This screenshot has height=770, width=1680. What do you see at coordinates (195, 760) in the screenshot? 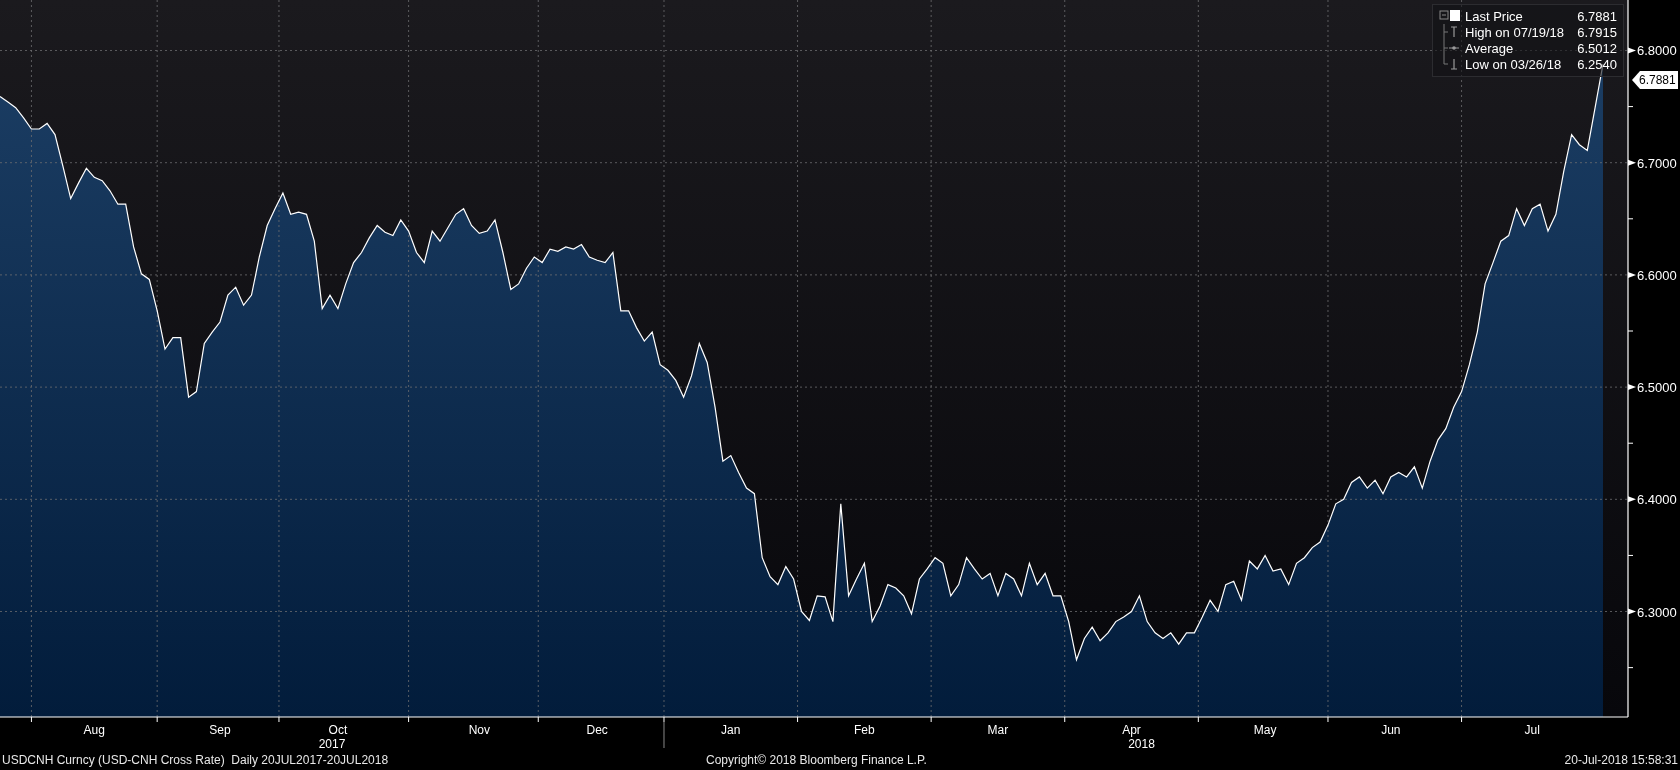
I see `security-description: USDCNH Curncy (USD-CNH Cross Rate) Daily 20JUL2017-20JUL2018` at bounding box center [195, 760].